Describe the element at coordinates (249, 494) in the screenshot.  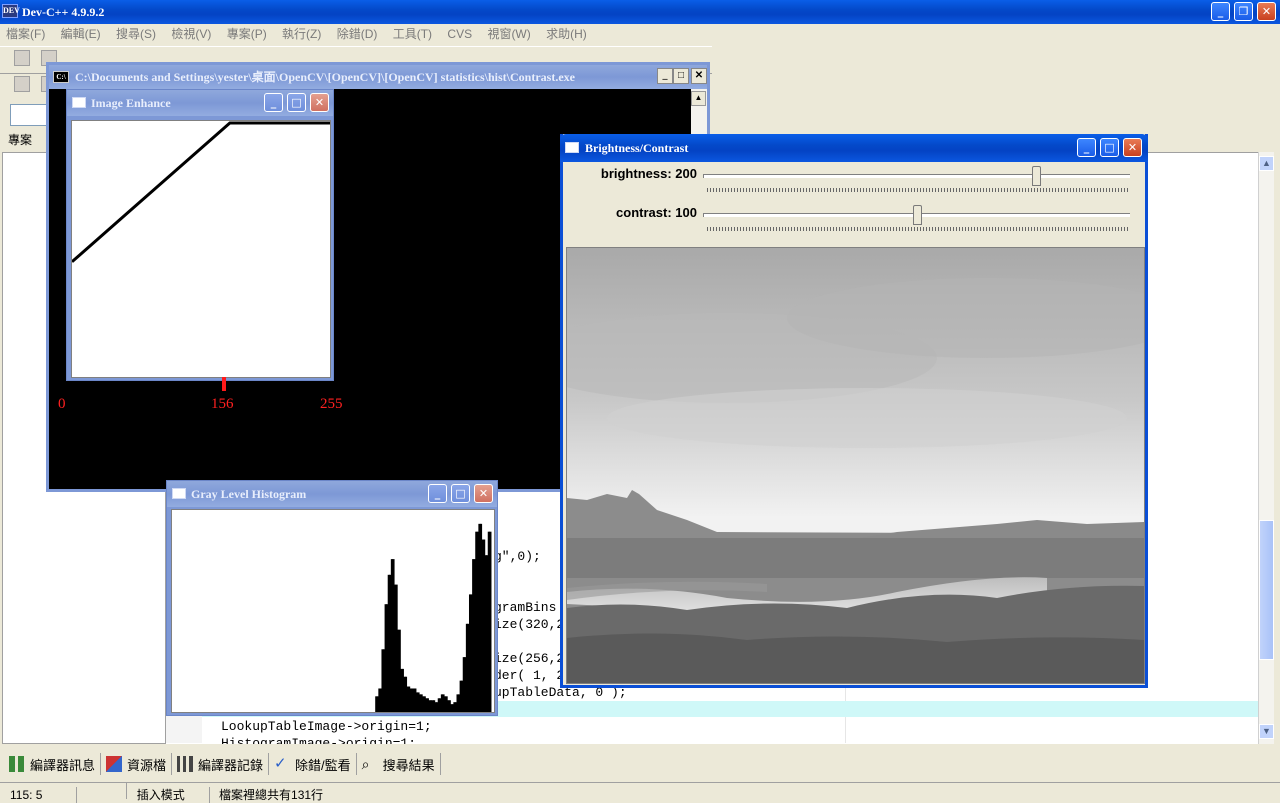
I see `histogram-title: Gray Level Histogram` at that location.